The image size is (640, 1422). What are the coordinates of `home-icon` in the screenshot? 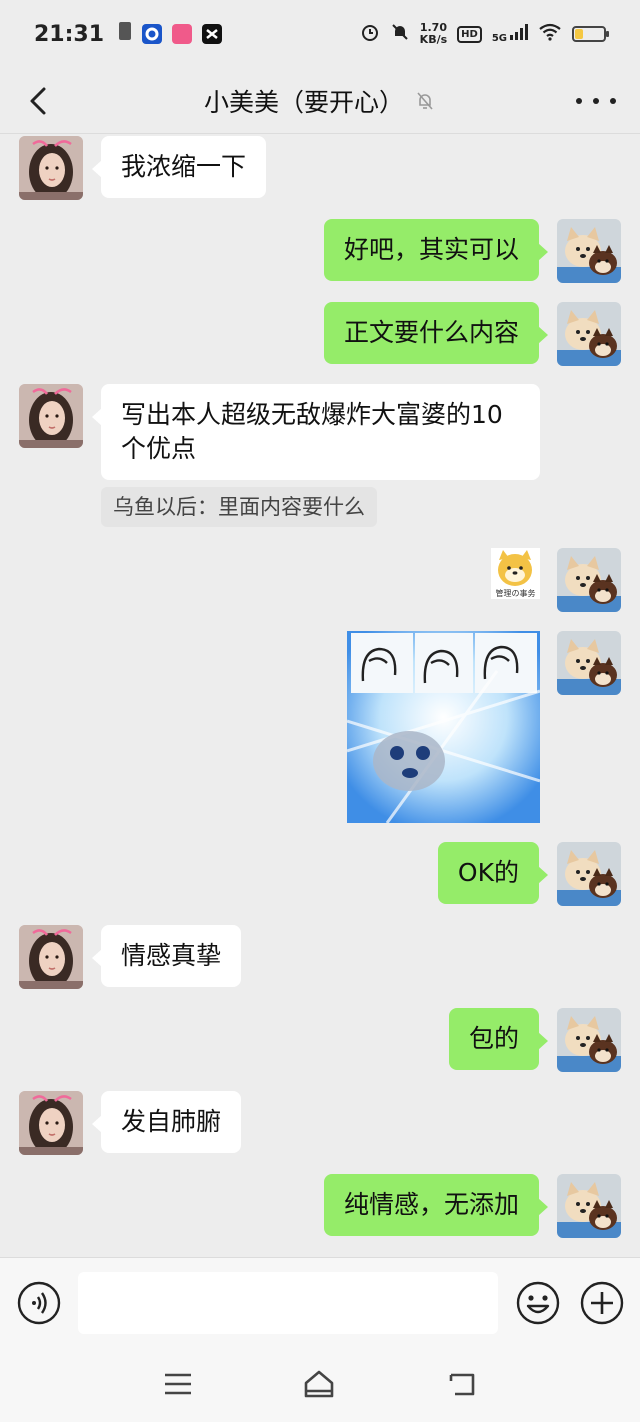 It's located at (319, 1384).